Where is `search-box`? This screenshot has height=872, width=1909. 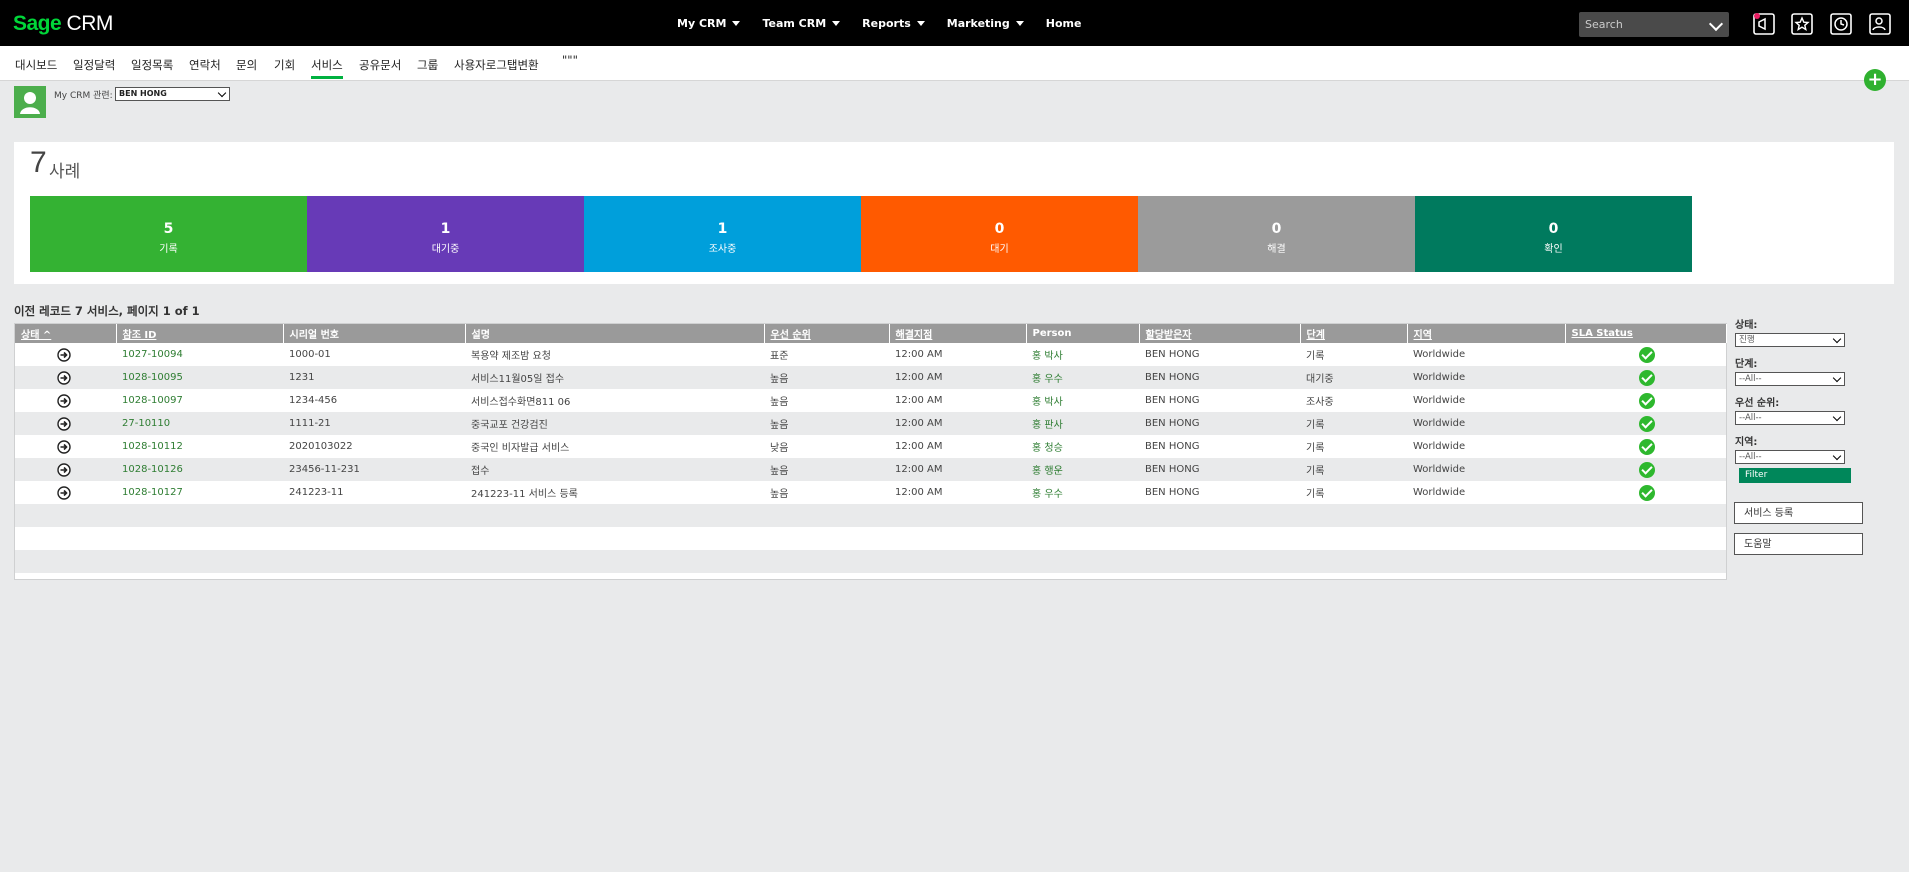 search-box is located at coordinates (1654, 24).